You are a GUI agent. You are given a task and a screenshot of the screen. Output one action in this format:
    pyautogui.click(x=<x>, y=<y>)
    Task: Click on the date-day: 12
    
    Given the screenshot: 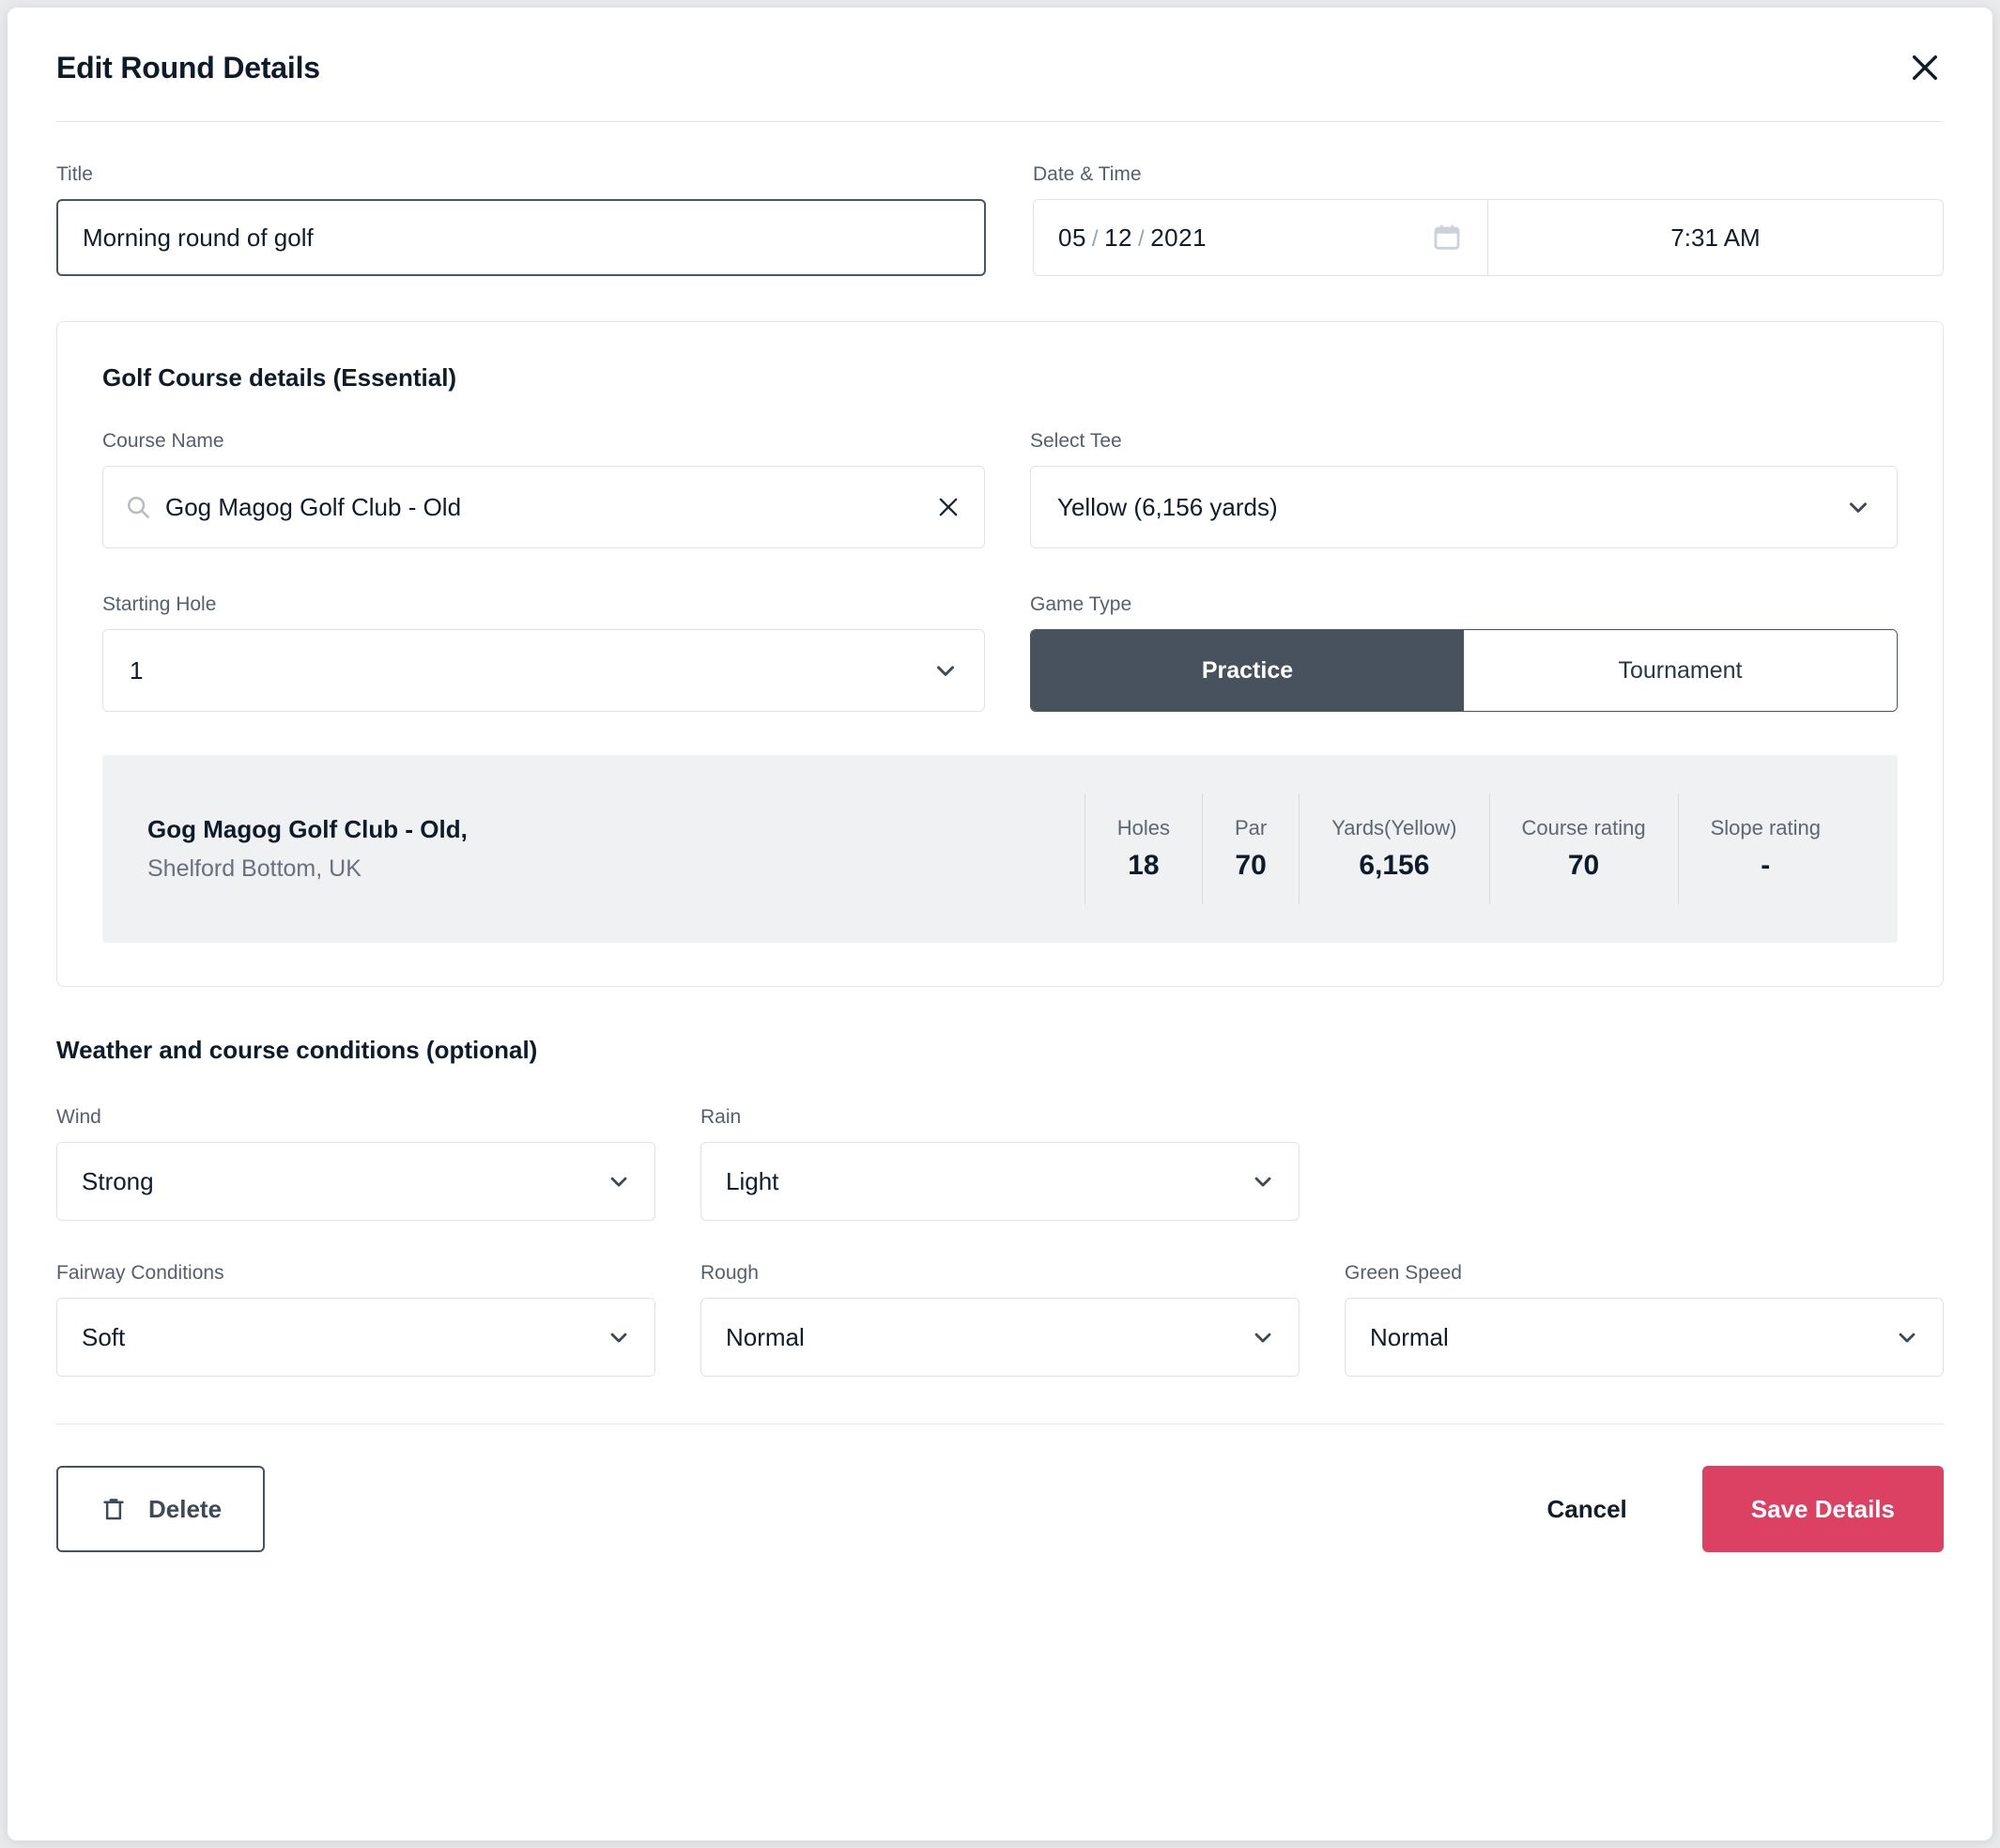 What is the action you would take?
    pyautogui.click(x=1118, y=237)
    